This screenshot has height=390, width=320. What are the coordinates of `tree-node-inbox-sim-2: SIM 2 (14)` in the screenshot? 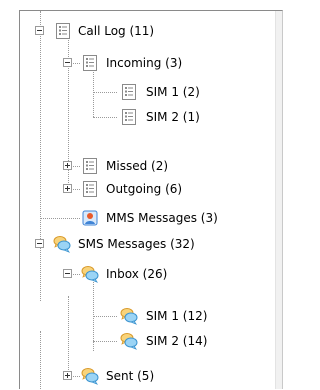 It's located at (140, 341).